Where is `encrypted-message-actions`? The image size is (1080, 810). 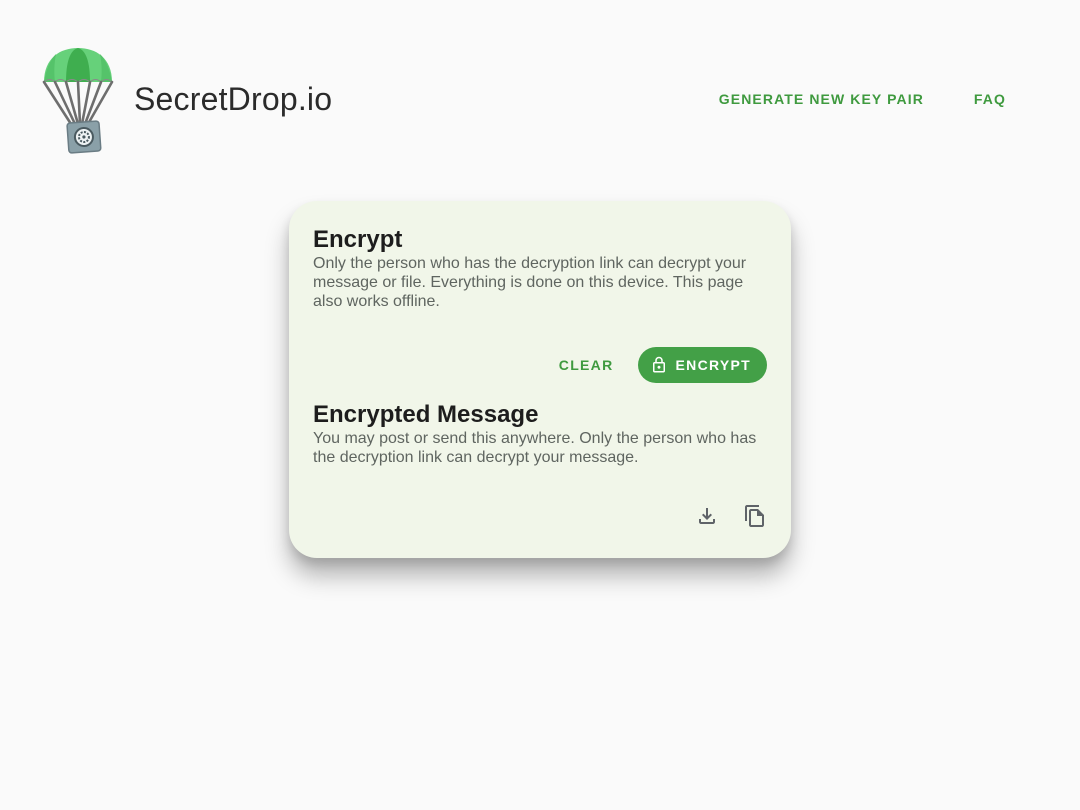 encrypted-message-actions is located at coordinates (731, 516).